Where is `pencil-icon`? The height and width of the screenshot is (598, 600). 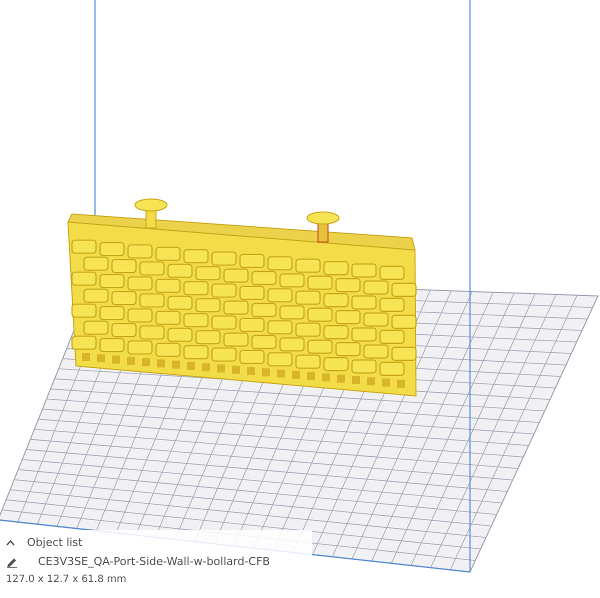
pencil-icon is located at coordinates (12, 562).